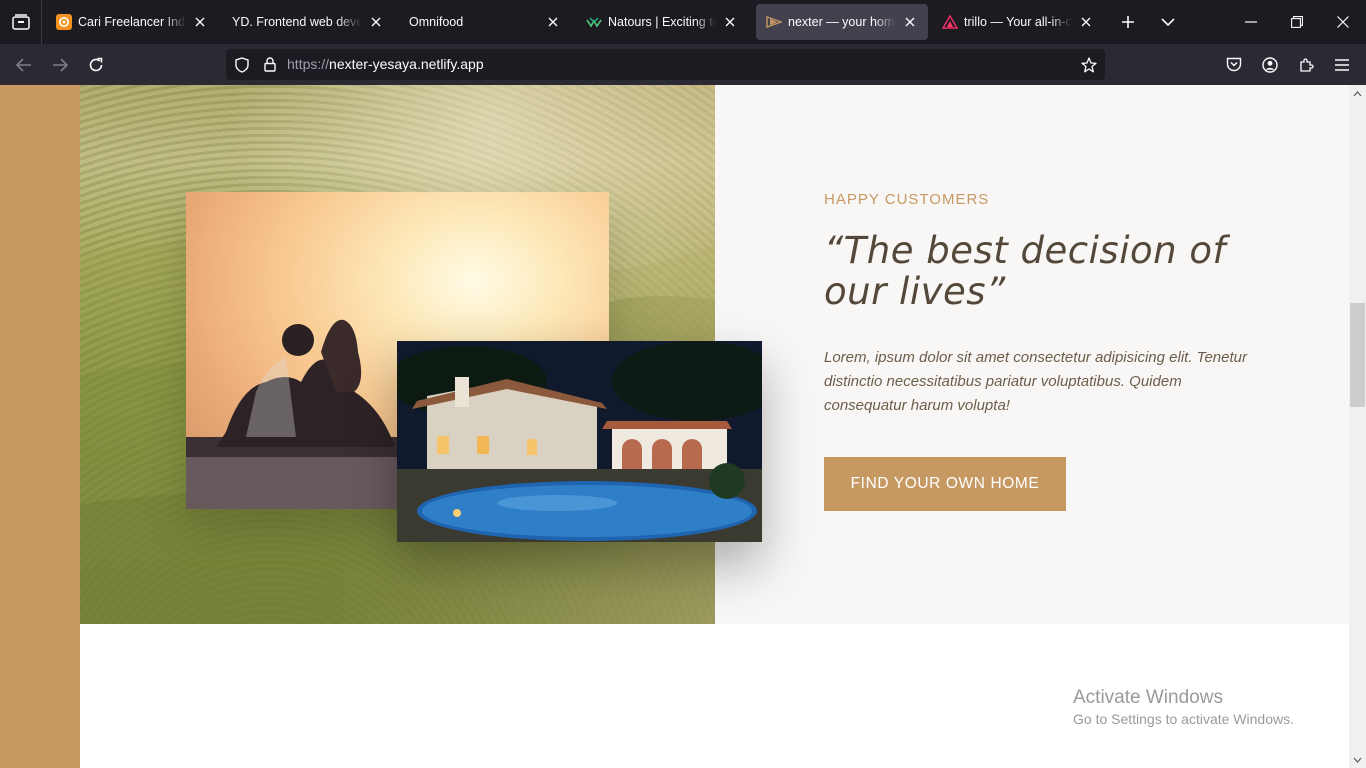  Describe the element at coordinates (297, 22) in the screenshot. I see `tab-title: YD. Frontend web developer` at that location.